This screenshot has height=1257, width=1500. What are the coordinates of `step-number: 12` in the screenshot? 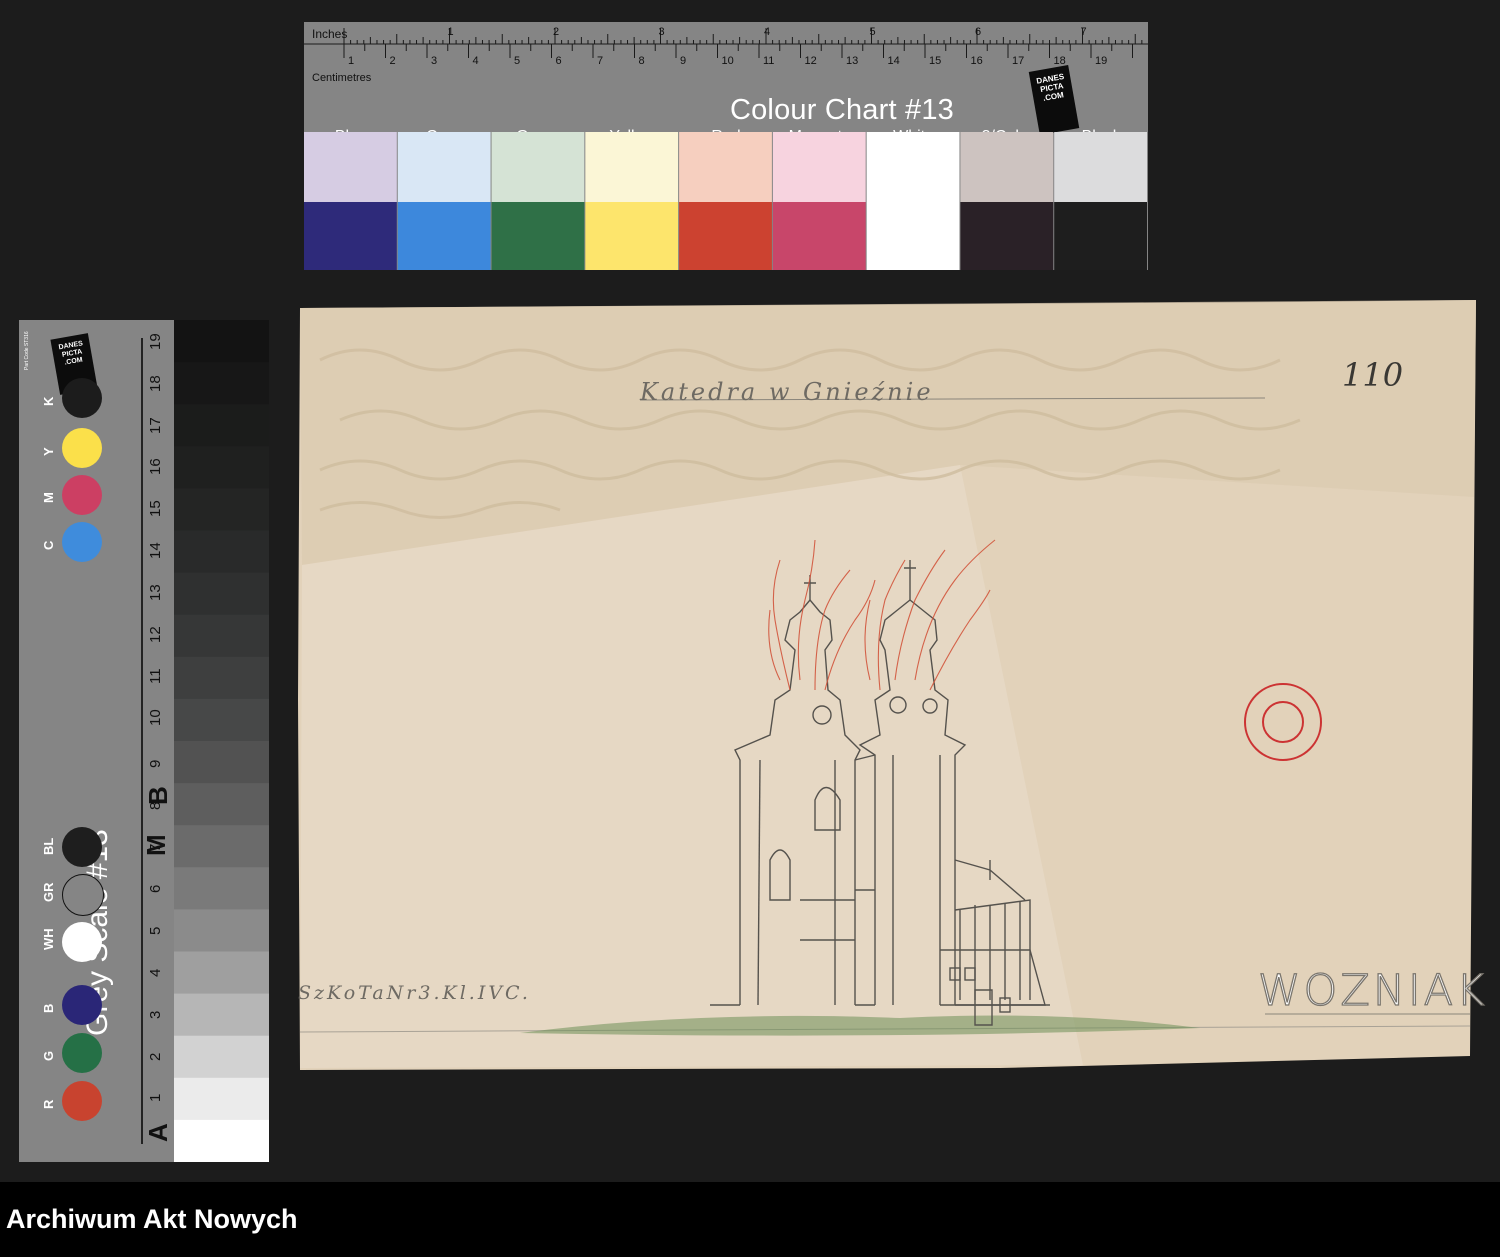 It's located at (155, 634).